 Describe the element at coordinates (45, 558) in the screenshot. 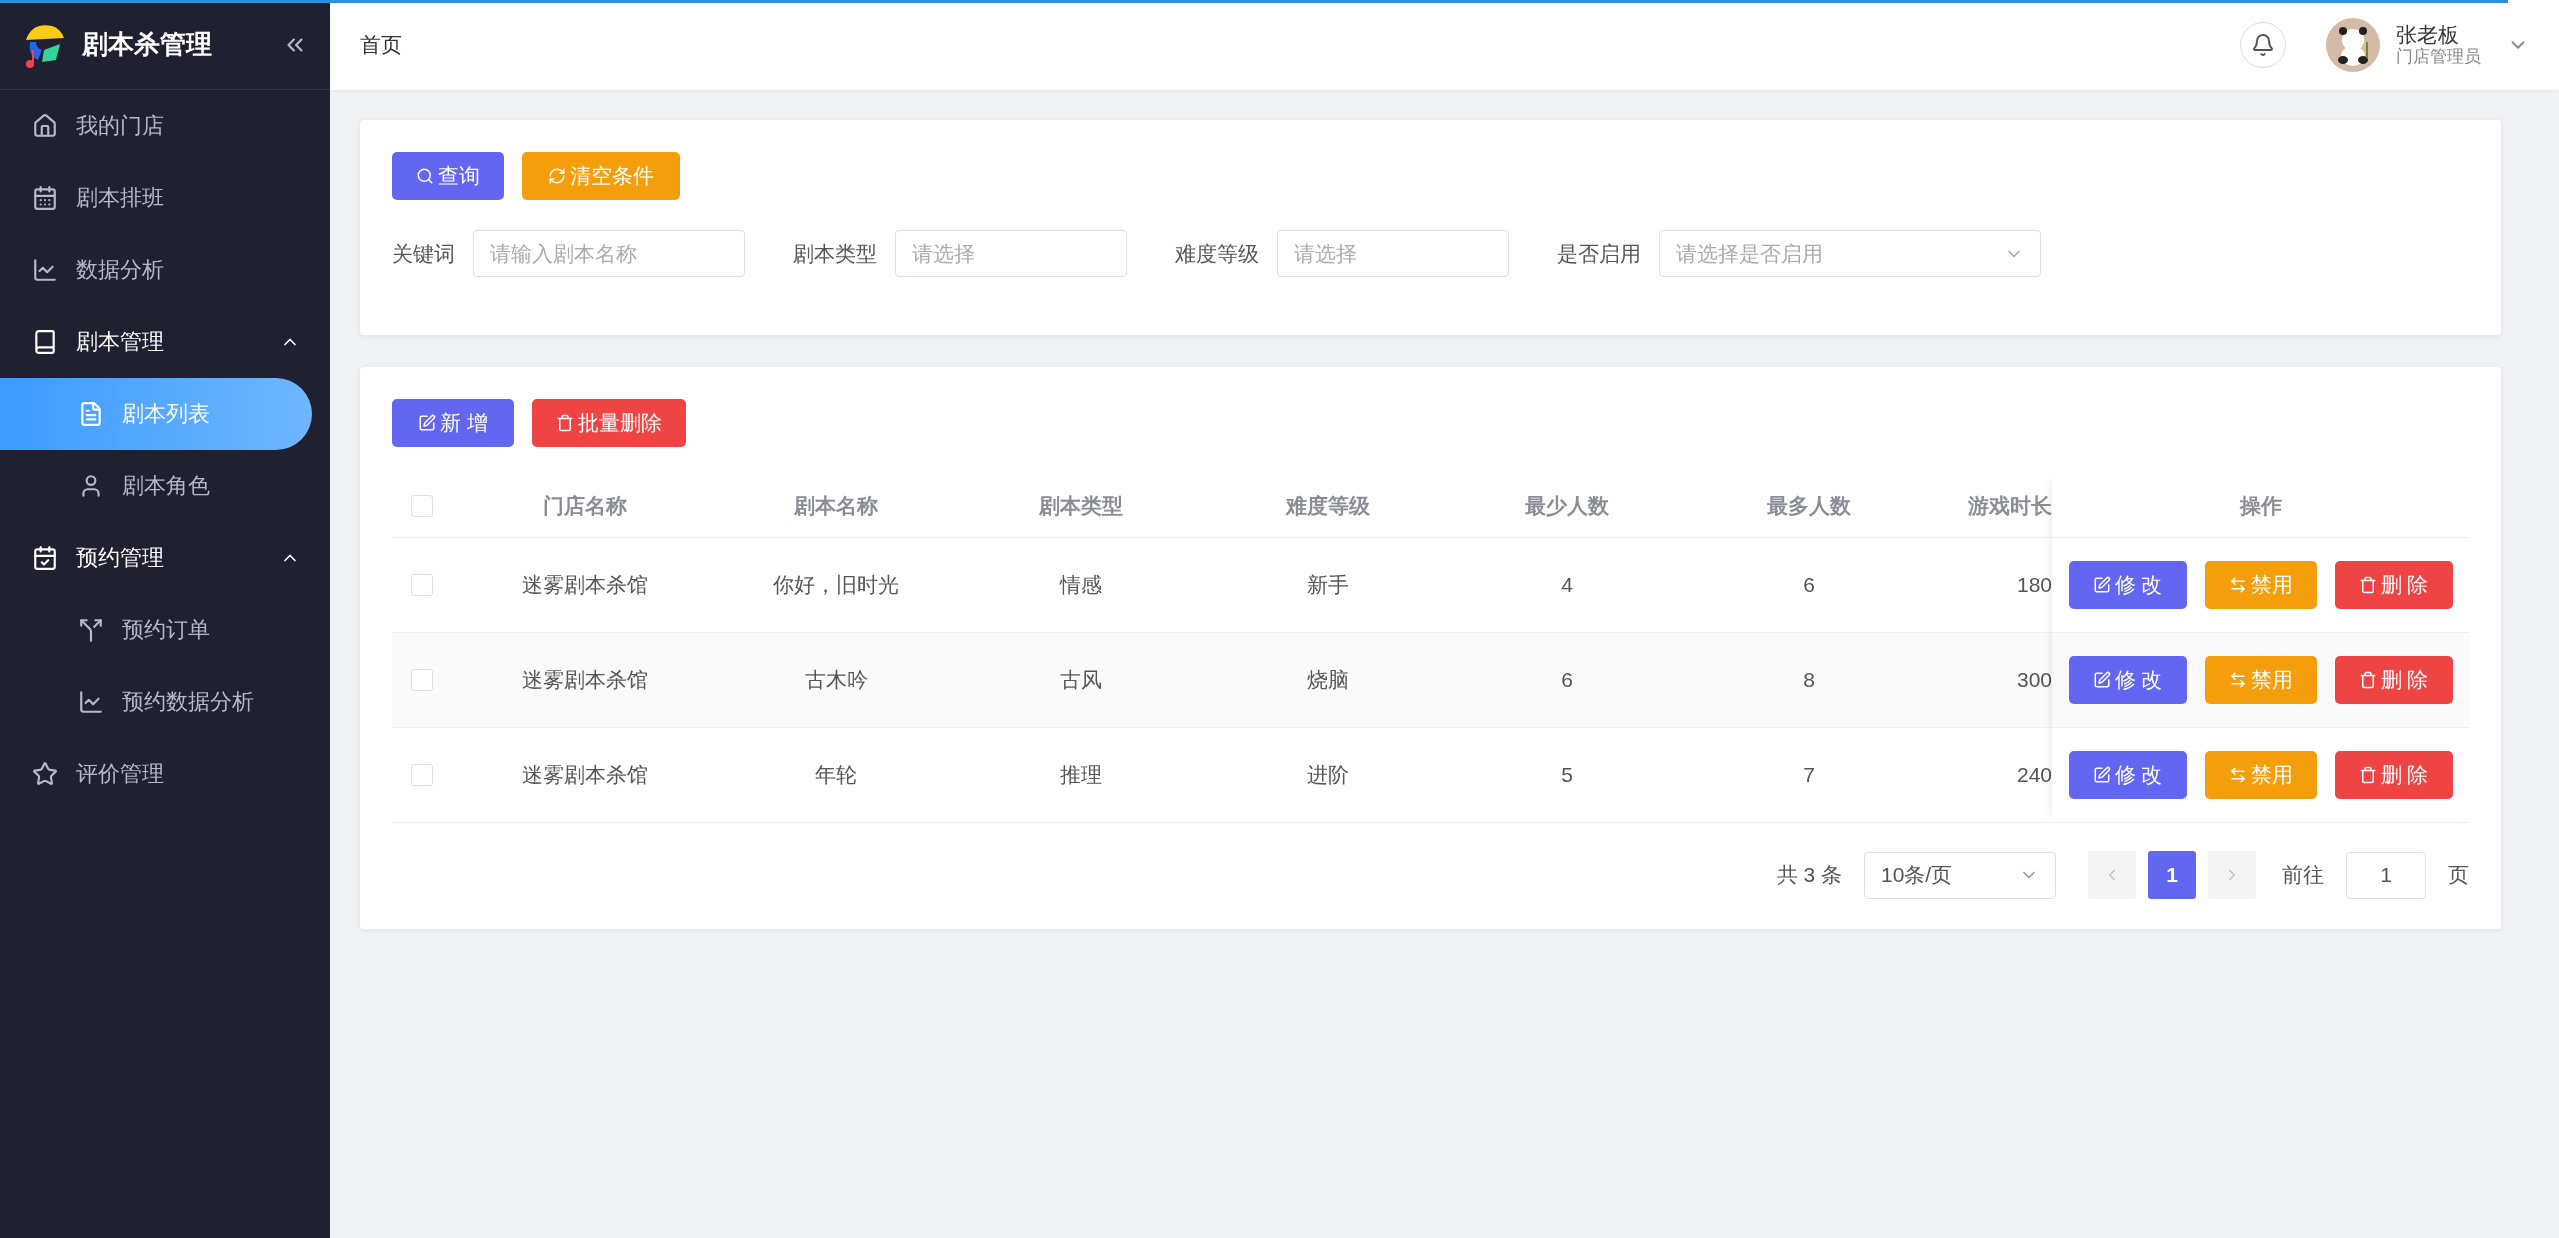

I see `calendar-check-icon` at that location.